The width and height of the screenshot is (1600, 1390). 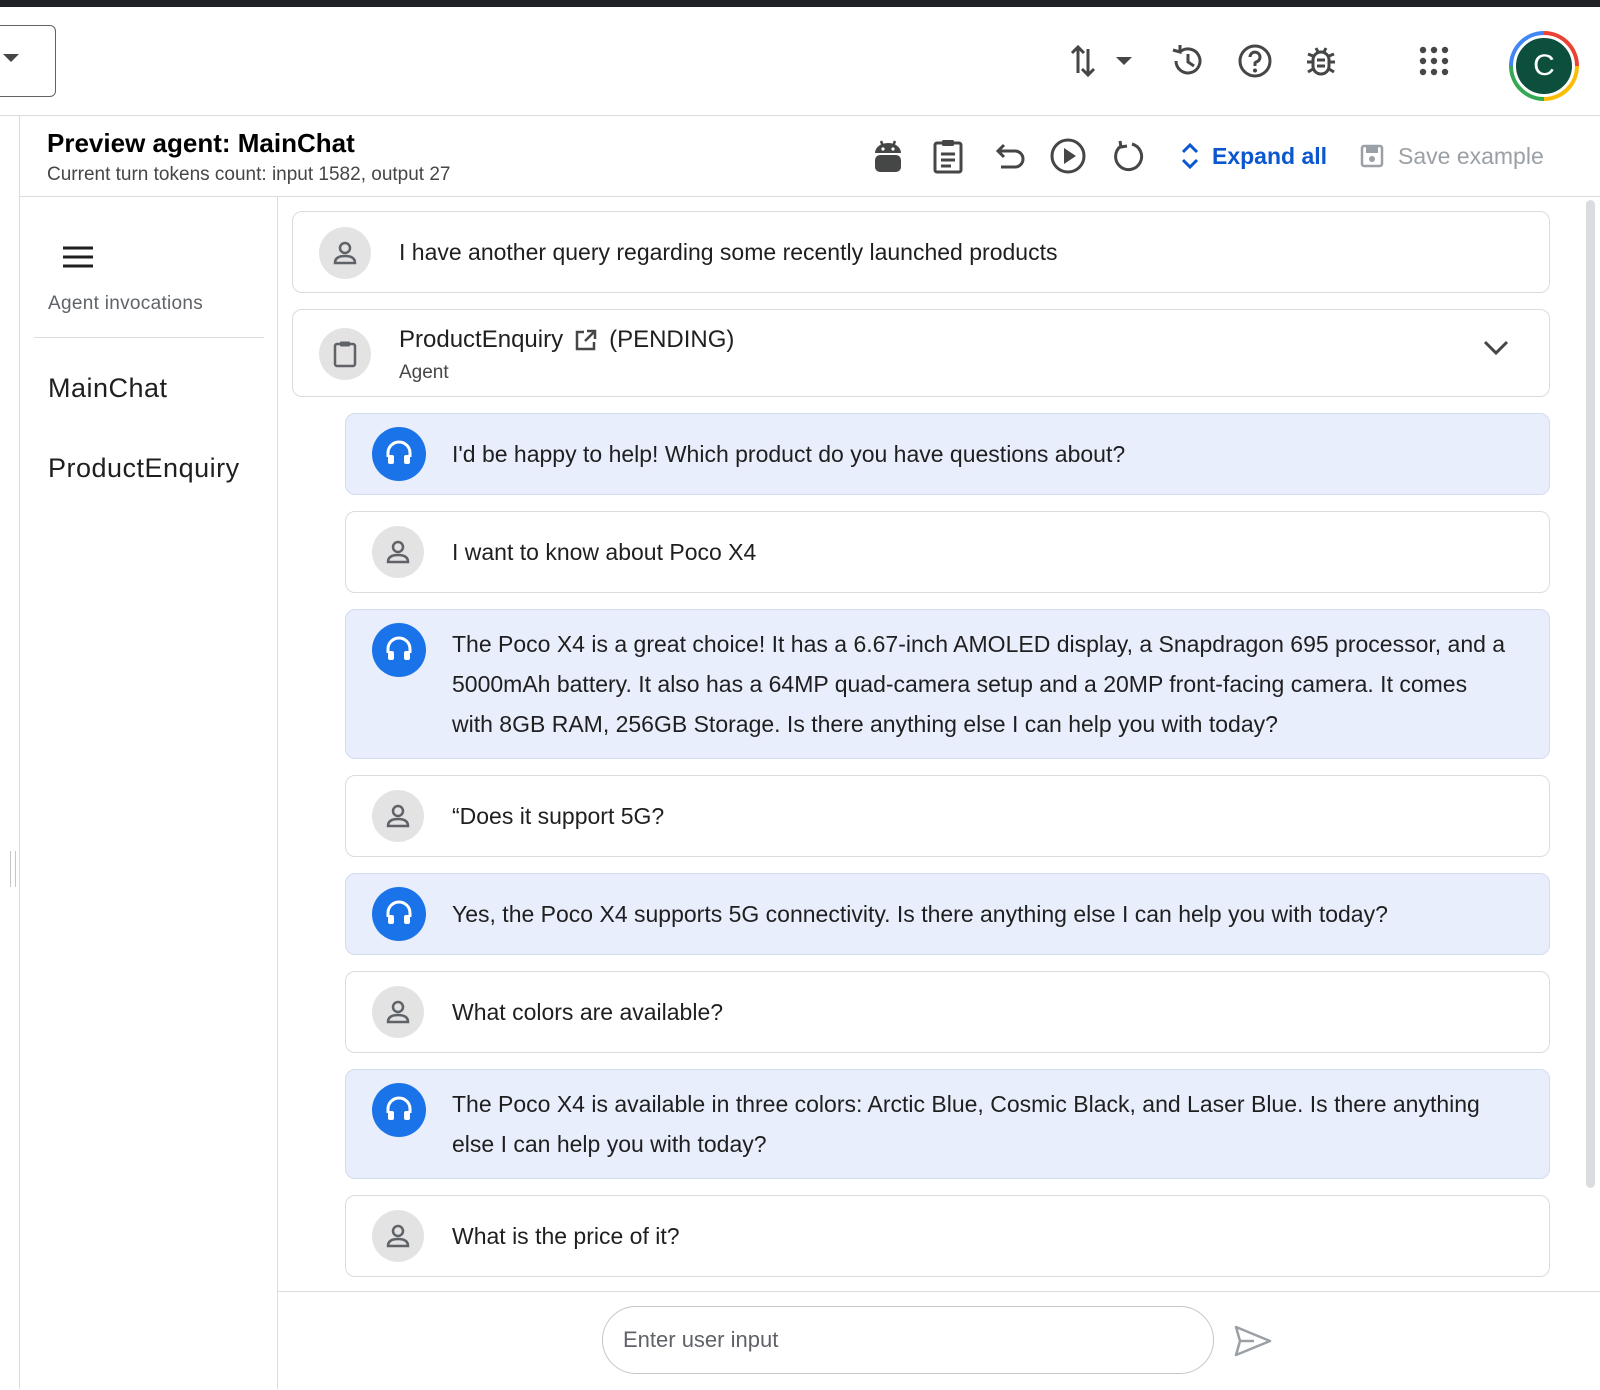 What do you see at coordinates (888, 156) in the screenshot?
I see `android-icon` at bounding box center [888, 156].